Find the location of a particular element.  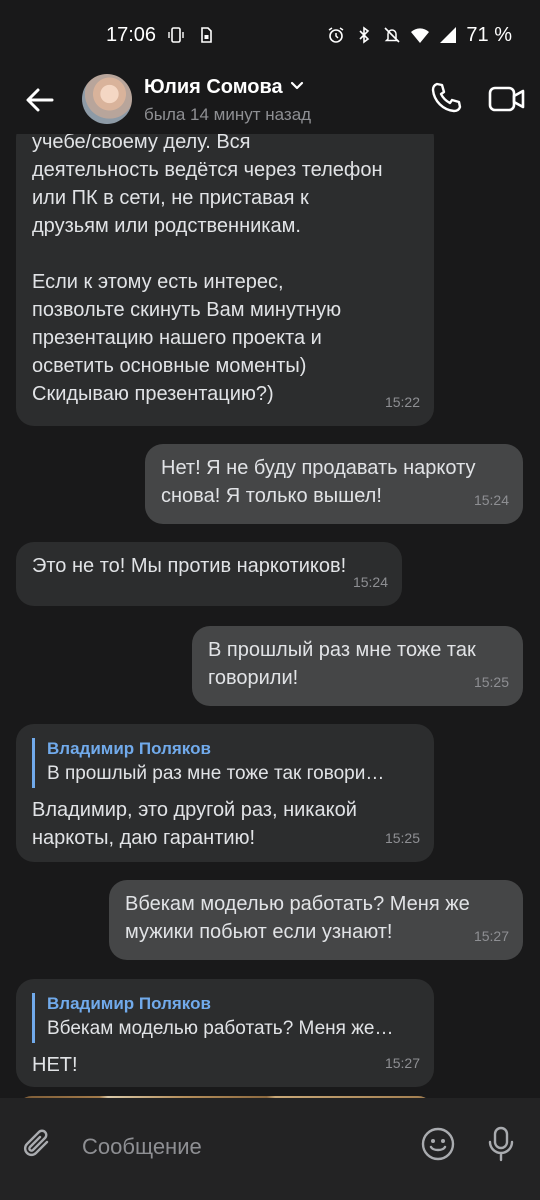

message-text: В прошлый раз мне тоже так говорили! is located at coordinates (342, 664).